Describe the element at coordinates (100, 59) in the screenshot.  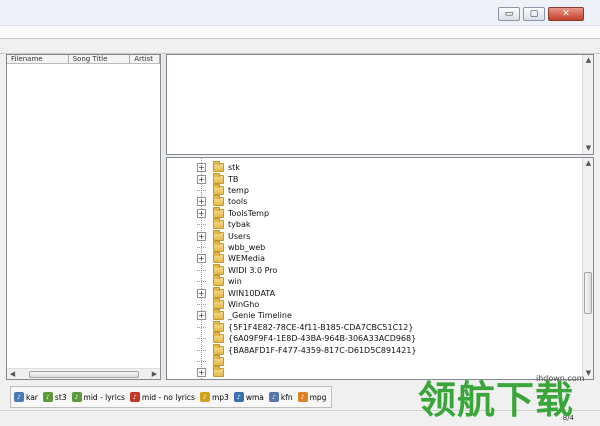
I see `column-header-song-title: Song Title` at that location.